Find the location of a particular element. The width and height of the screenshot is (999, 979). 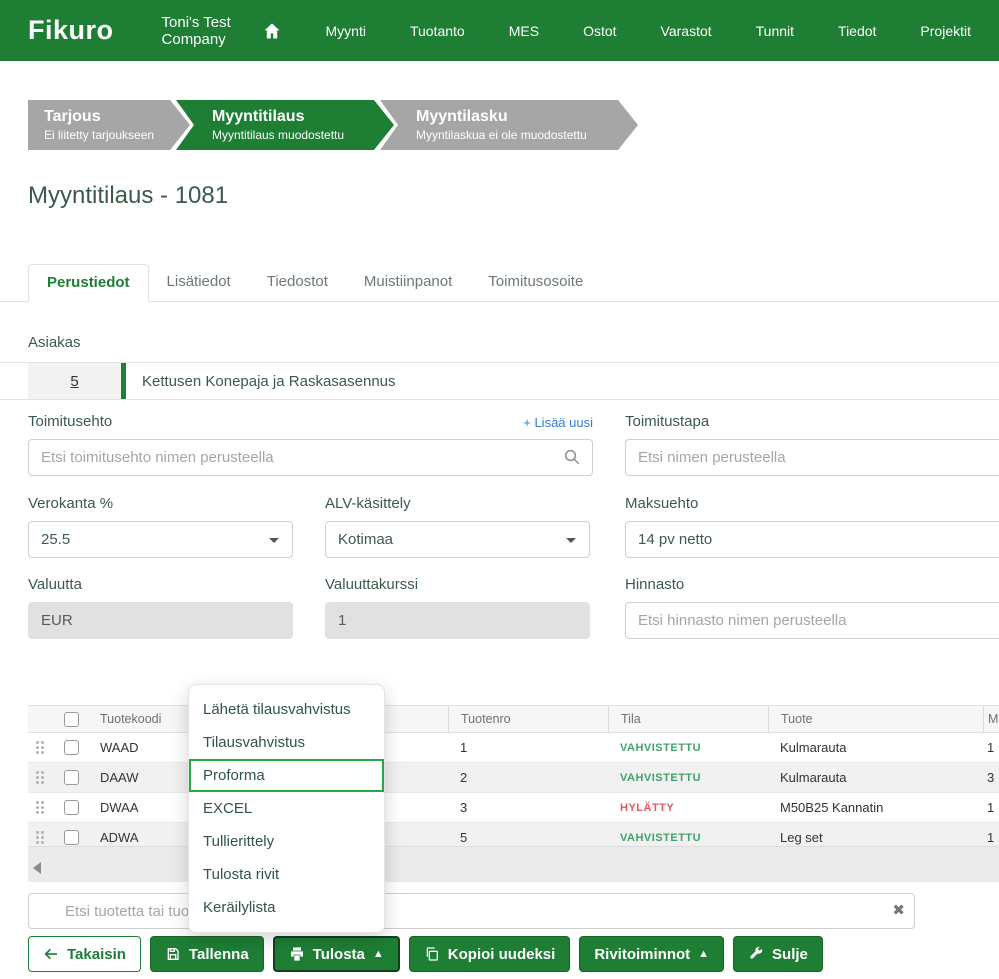

nav-item-tunnit: Tunnit is located at coordinates (775, 31).